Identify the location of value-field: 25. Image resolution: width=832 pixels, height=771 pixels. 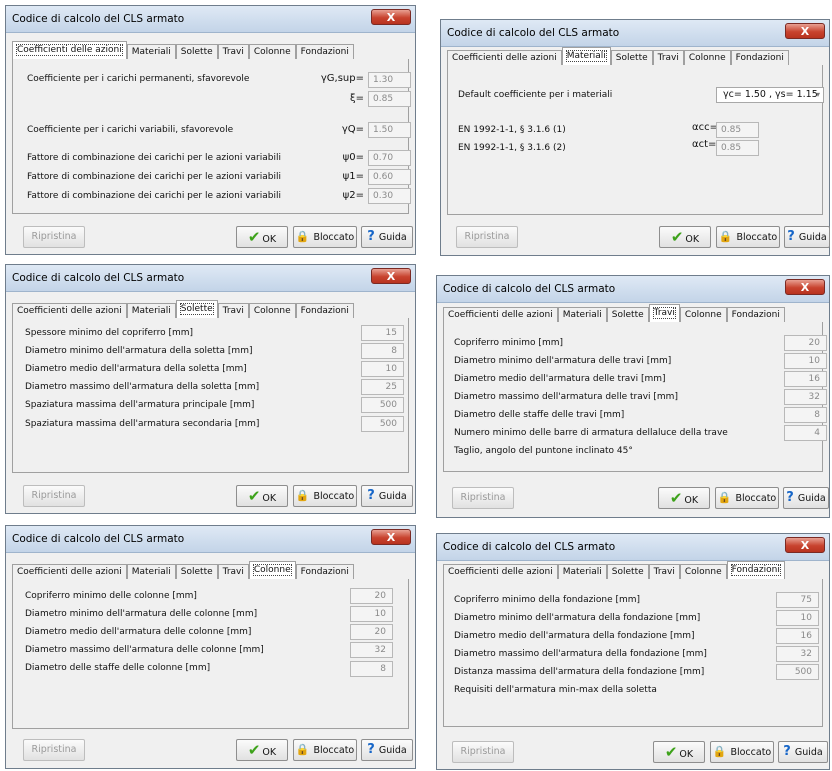
(382, 387).